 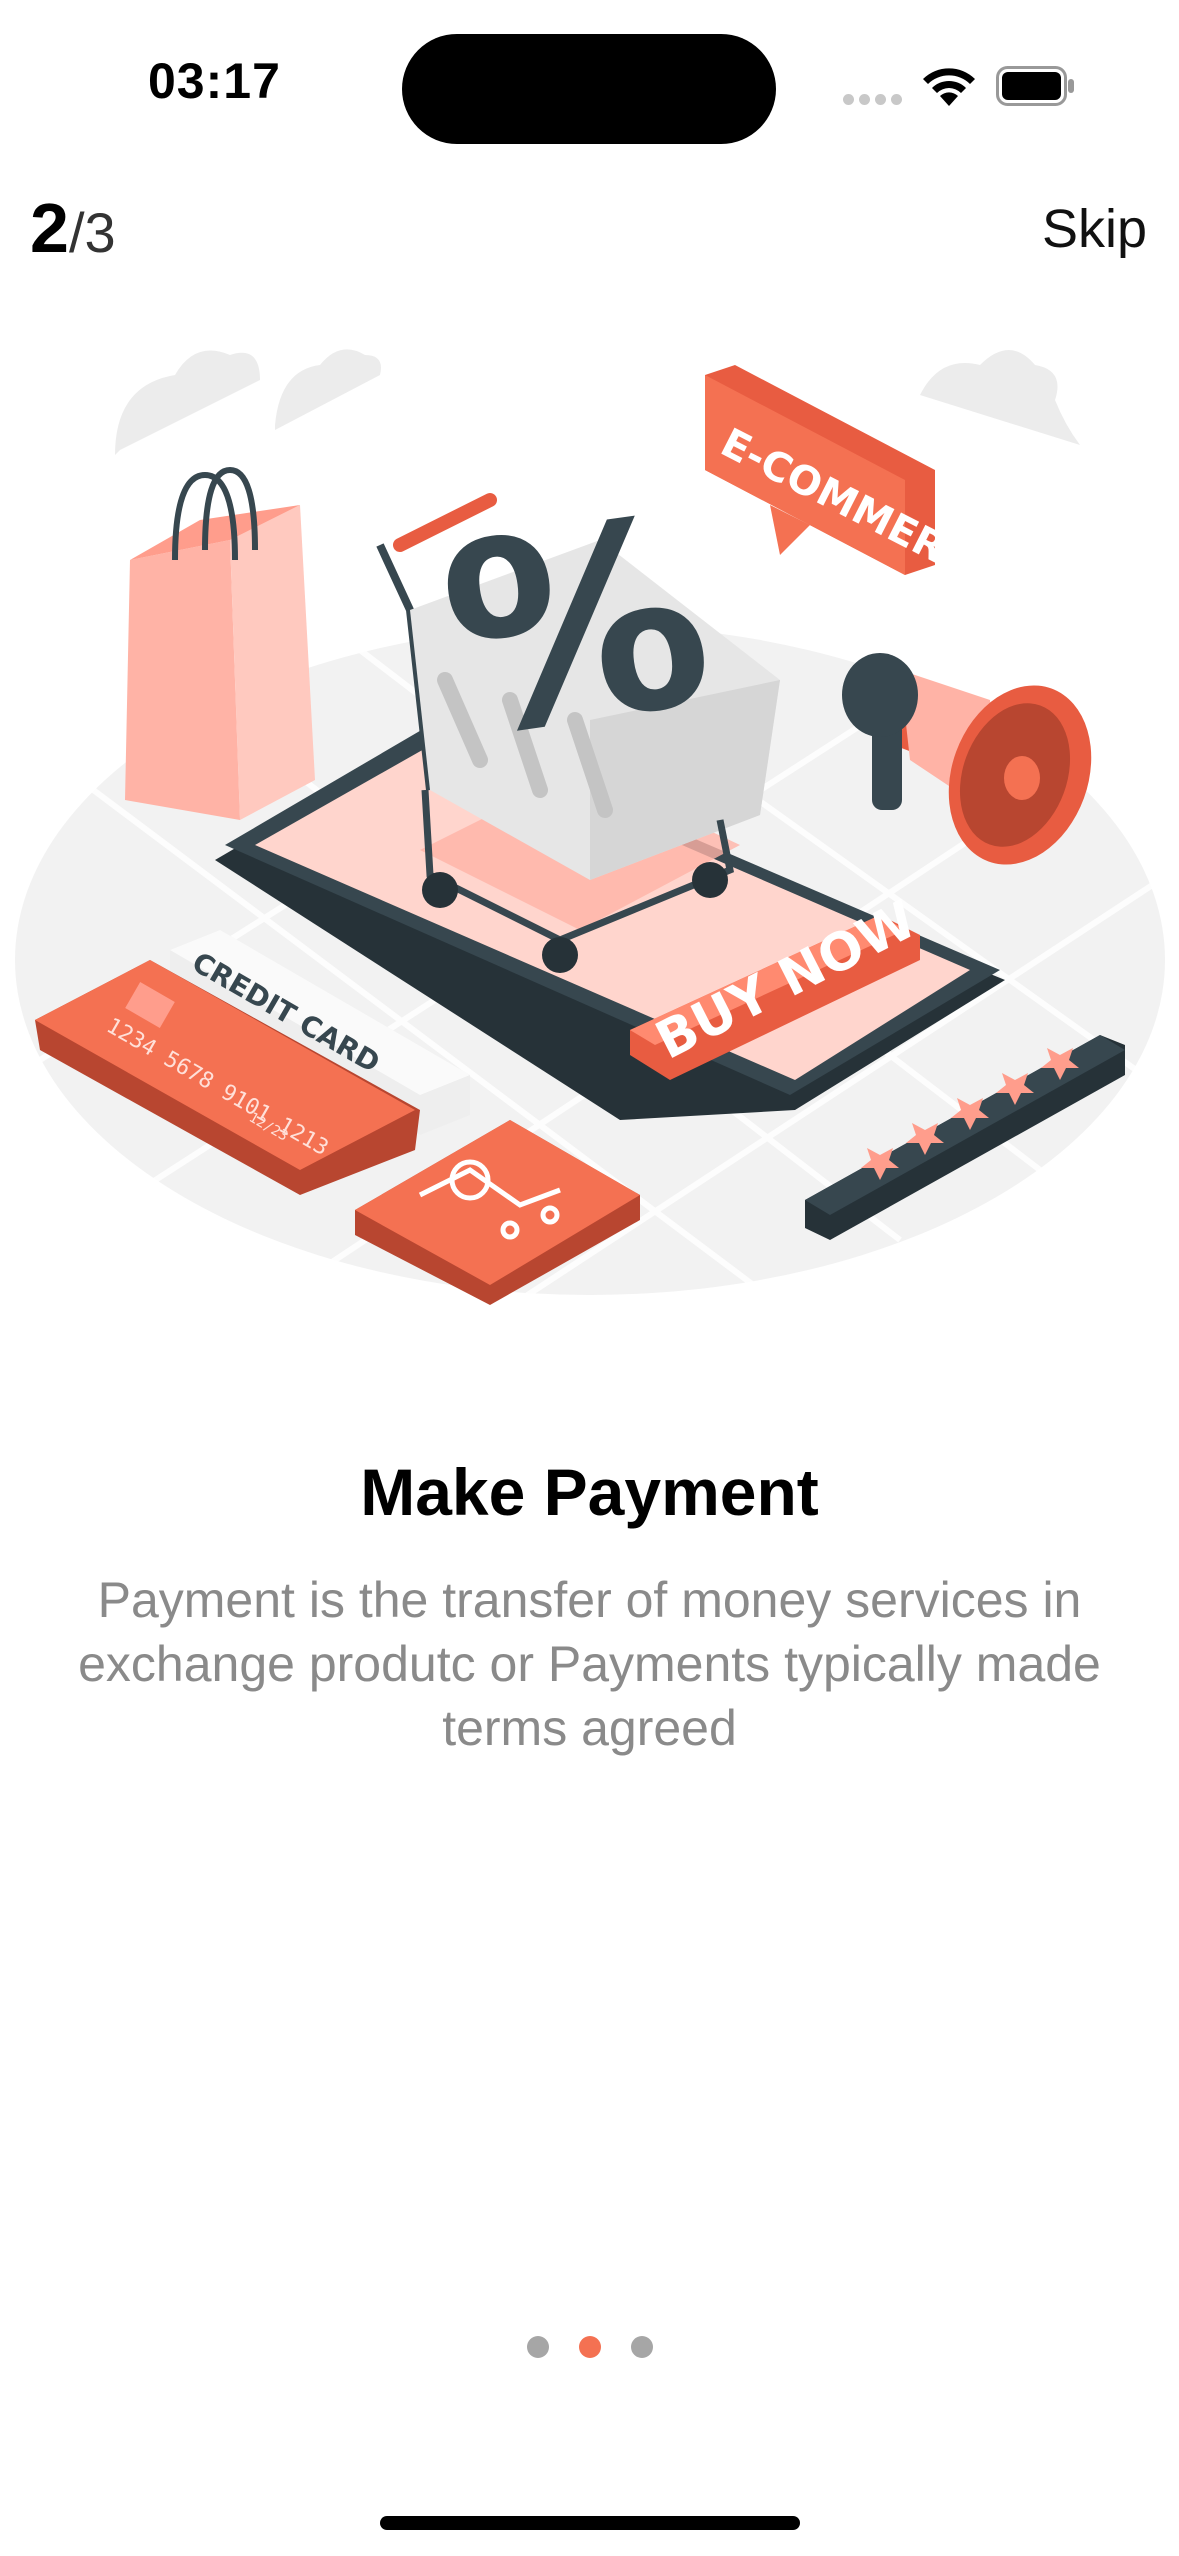 What do you see at coordinates (949, 87) in the screenshot?
I see `wifi-icon` at bounding box center [949, 87].